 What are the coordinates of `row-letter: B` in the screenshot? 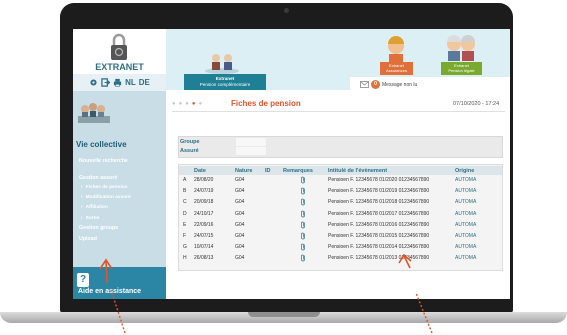 It's located at (185, 191).